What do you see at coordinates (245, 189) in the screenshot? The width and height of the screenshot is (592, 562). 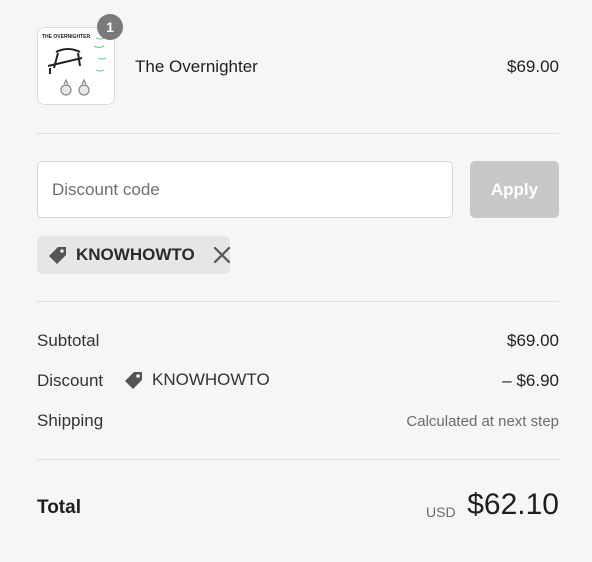 I see `discount-code-input` at bounding box center [245, 189].